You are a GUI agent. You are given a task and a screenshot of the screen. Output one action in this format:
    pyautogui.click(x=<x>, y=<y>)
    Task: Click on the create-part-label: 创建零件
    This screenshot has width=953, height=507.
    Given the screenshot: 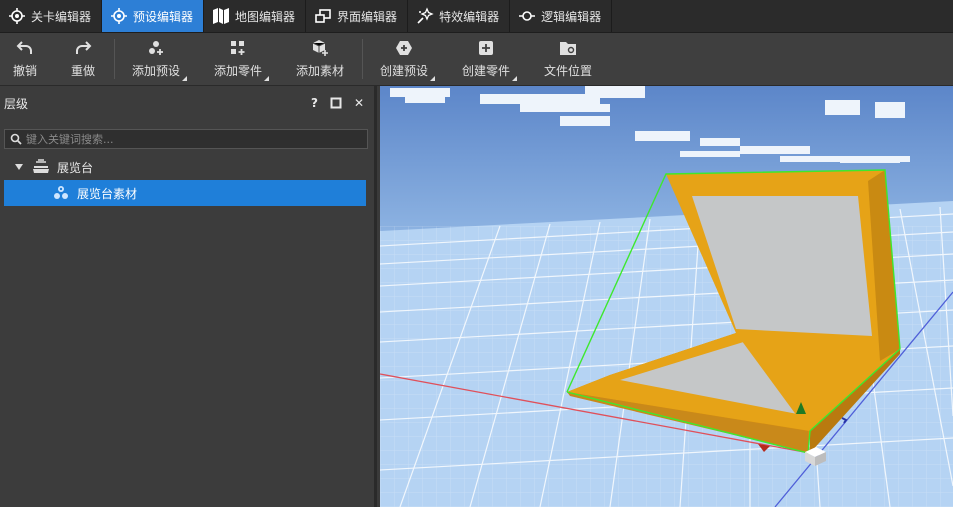 What is the action you would take?
    pyautogui.click(x=485, y=71)
    